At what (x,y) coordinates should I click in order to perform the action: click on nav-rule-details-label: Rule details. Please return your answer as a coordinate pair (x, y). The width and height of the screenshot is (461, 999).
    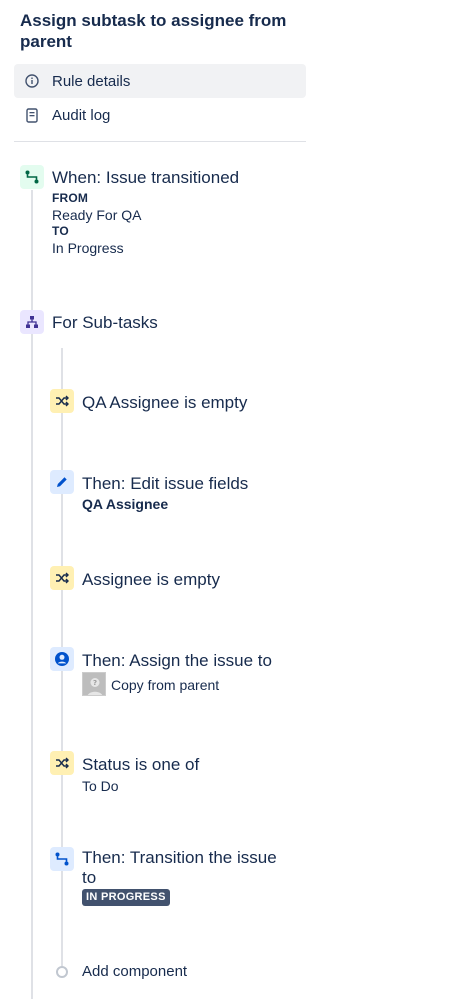
    Looking at the image, I should click on (91, 81).